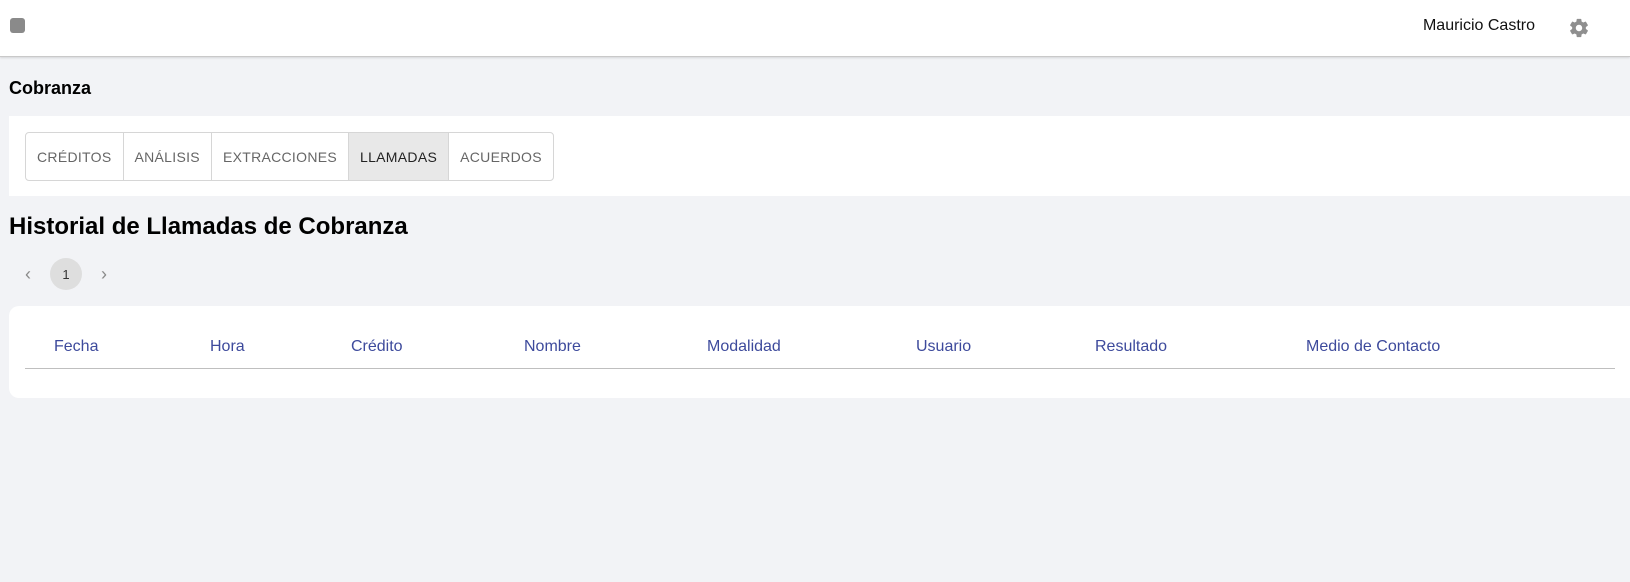 This screenshot has width=1630, height=582. What do you see at coordinates (28, 274) in the screenshot?
I see `chevron-left-icon: ‹` at bounding box center [28, 274].